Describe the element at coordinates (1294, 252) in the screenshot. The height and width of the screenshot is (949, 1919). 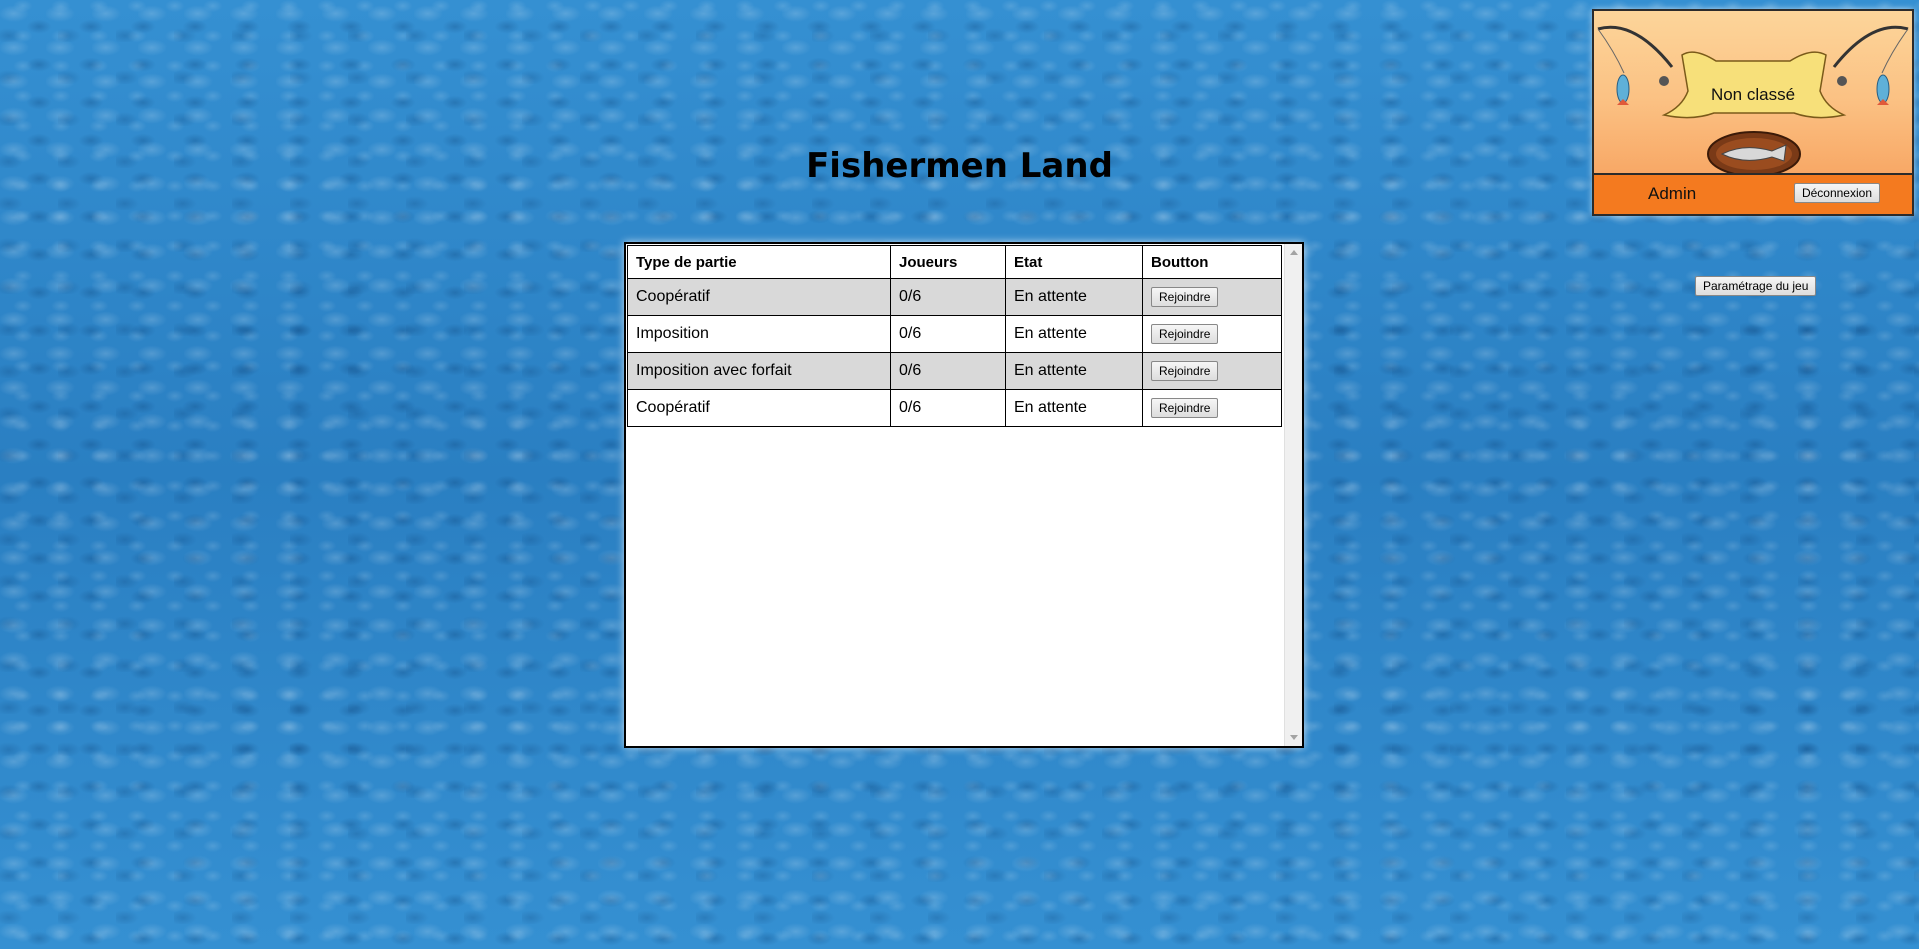
I see `scroll-up-icon` at that location.